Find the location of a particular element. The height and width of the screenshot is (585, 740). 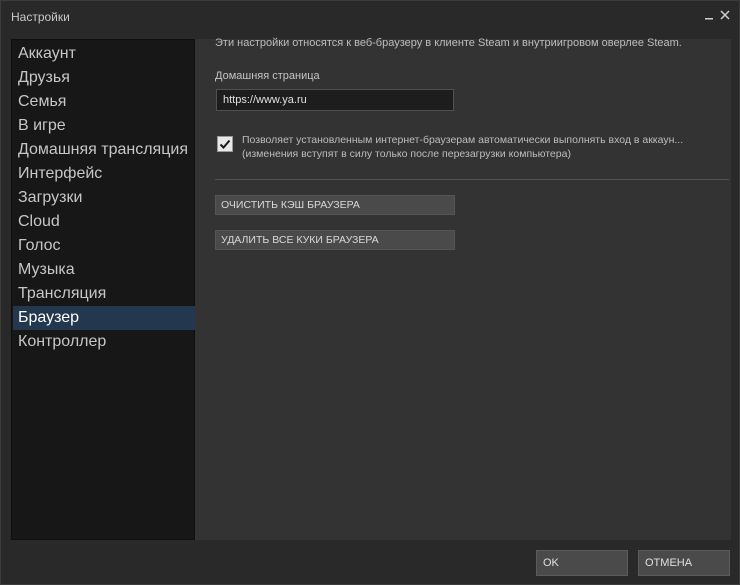

homepage-input is located at coordinates (335, 100).